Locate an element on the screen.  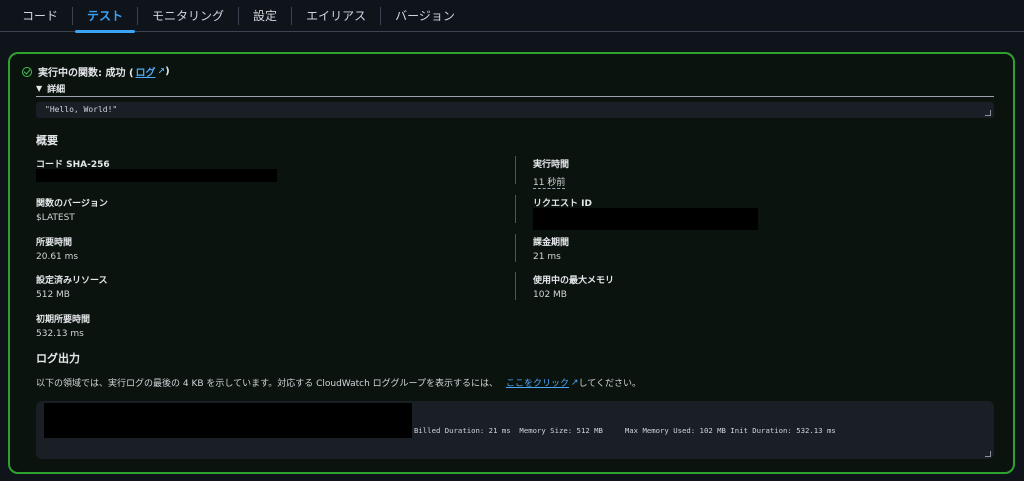
summary-title: 概要 is located at coordinates (47, 140).